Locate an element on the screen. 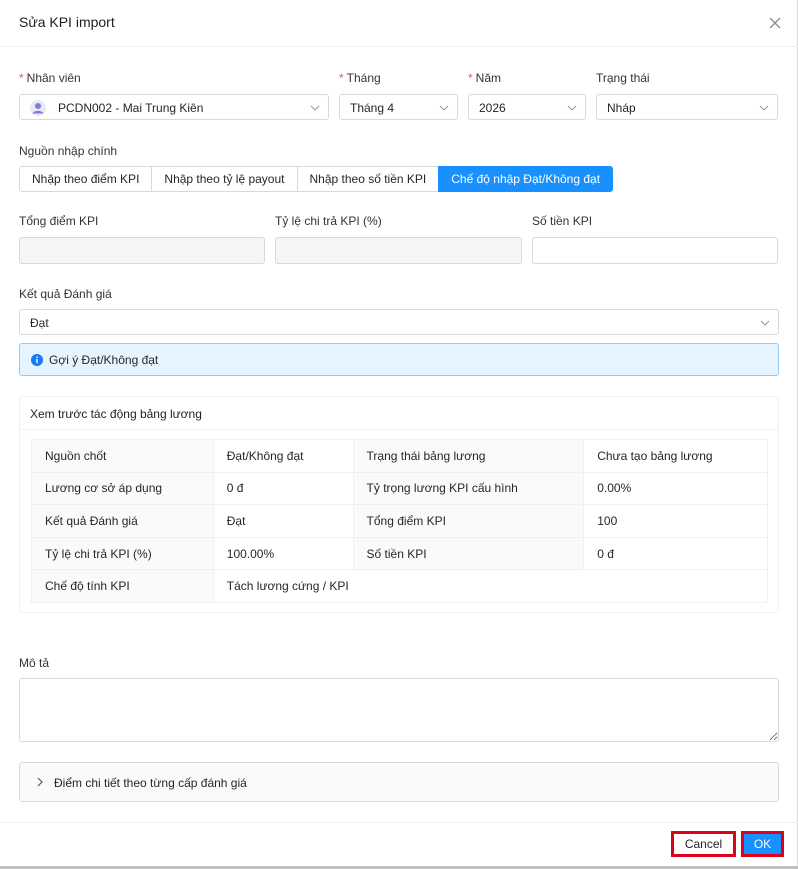 The width and height of the screenshot is (798, 869). total-score-label: Tổng điểm KPI is located at coordinates (59, 221).